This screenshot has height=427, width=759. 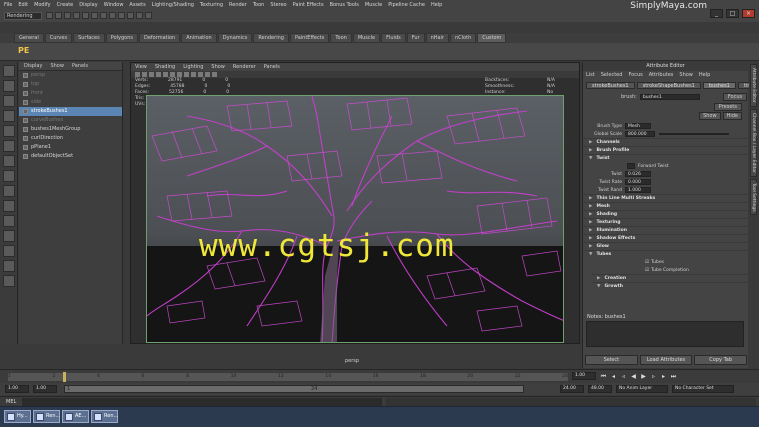 What do you see at coordinates (179, 74) in the screenshot?
I see `xray-icon` at bounding box center [179, 74].